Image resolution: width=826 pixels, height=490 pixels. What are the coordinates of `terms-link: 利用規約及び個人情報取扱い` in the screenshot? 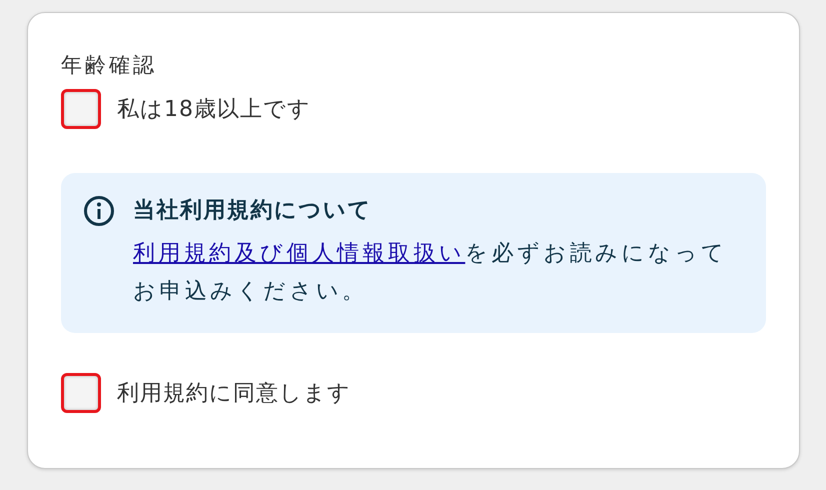 It's located at (299, 253).